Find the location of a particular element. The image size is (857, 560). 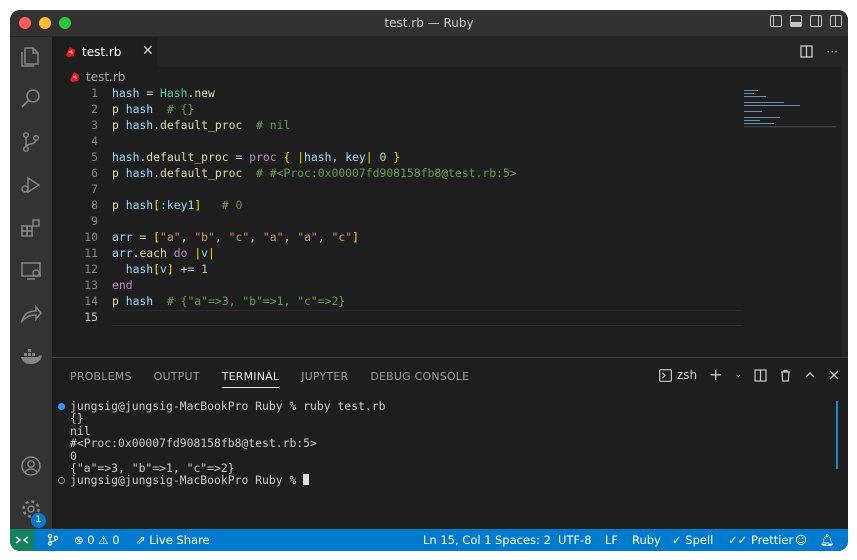

code-line: 2p hash # {} is located at coordinates (143, 109).